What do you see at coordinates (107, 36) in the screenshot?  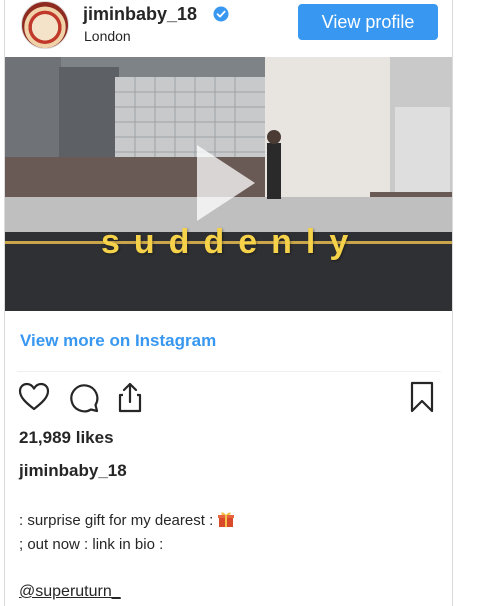 I see `header-location: London` at bounding box center [107, 36].